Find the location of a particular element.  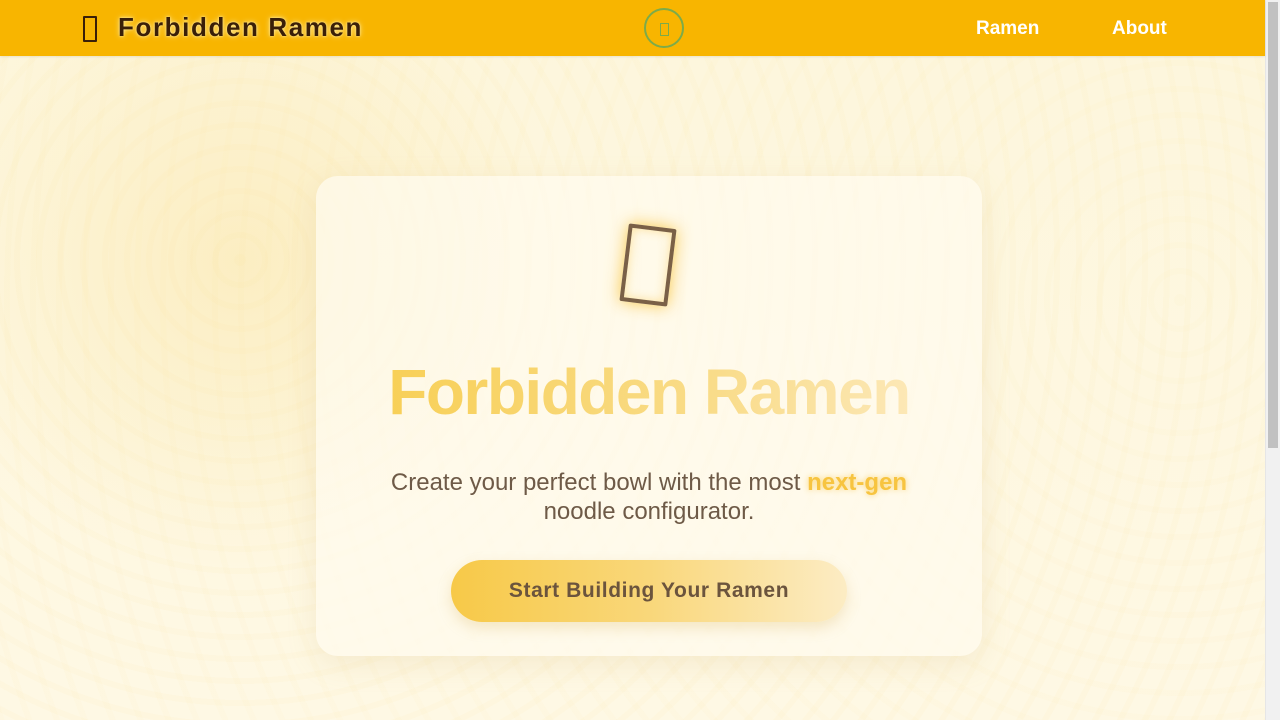

hero-subtitle-highlight: next-gen is located at coordinates (857, 482).